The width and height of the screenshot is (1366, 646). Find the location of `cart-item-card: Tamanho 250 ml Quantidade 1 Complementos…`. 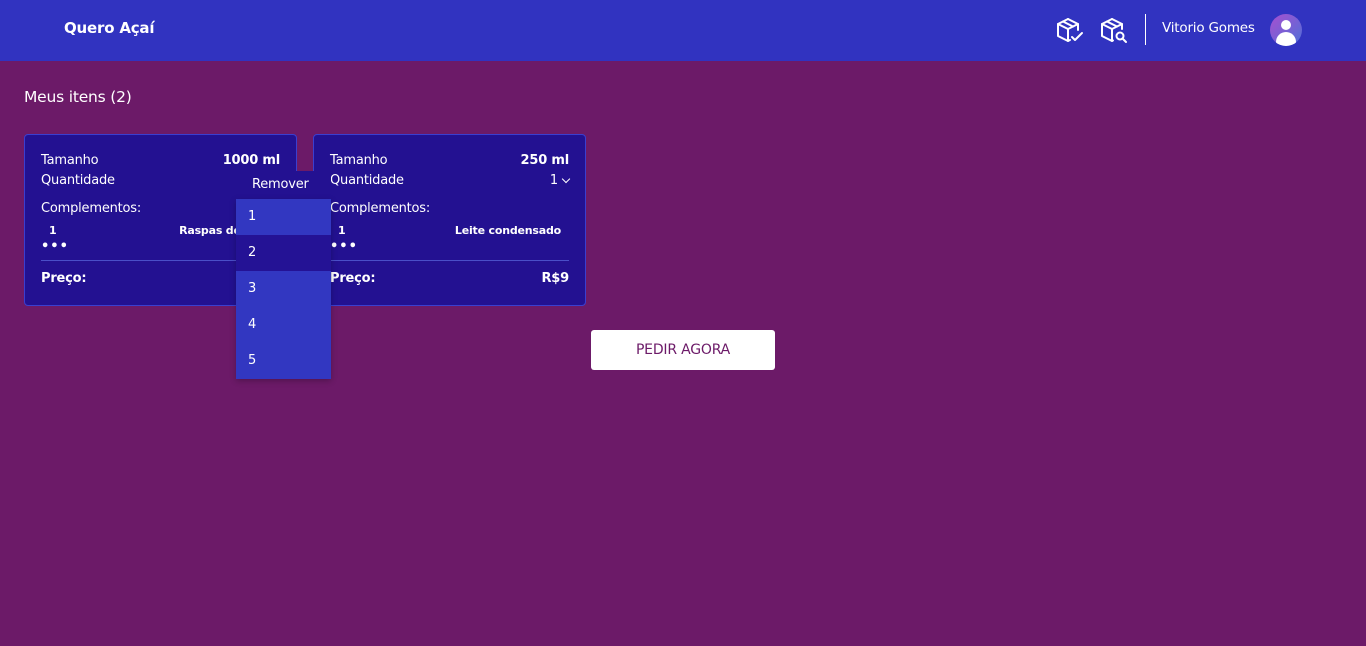

cart-item-card: Tamanho 250 ml Quantidade 1 Complementos… is located at coordinates (449, 220).